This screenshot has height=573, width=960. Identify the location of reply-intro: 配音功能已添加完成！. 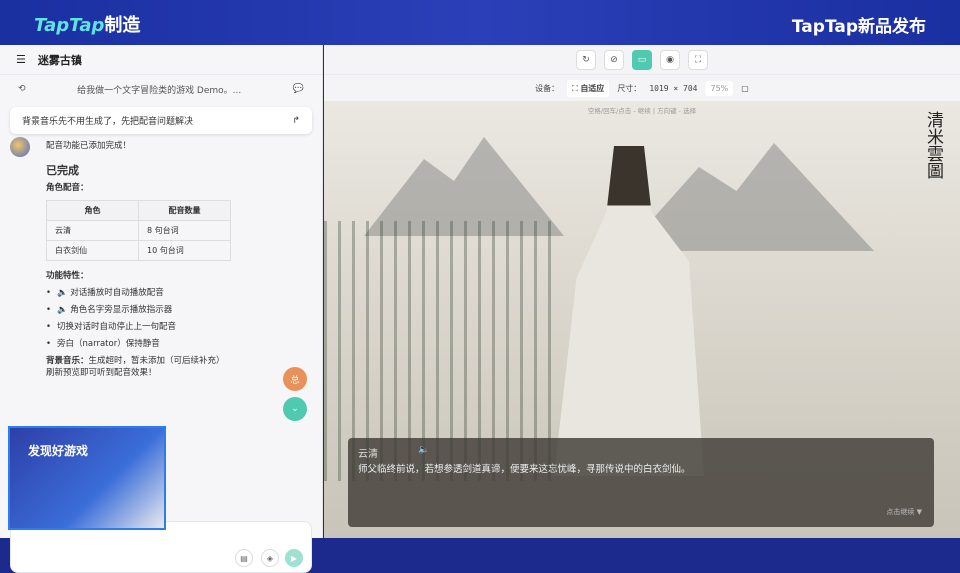
(89, 146).